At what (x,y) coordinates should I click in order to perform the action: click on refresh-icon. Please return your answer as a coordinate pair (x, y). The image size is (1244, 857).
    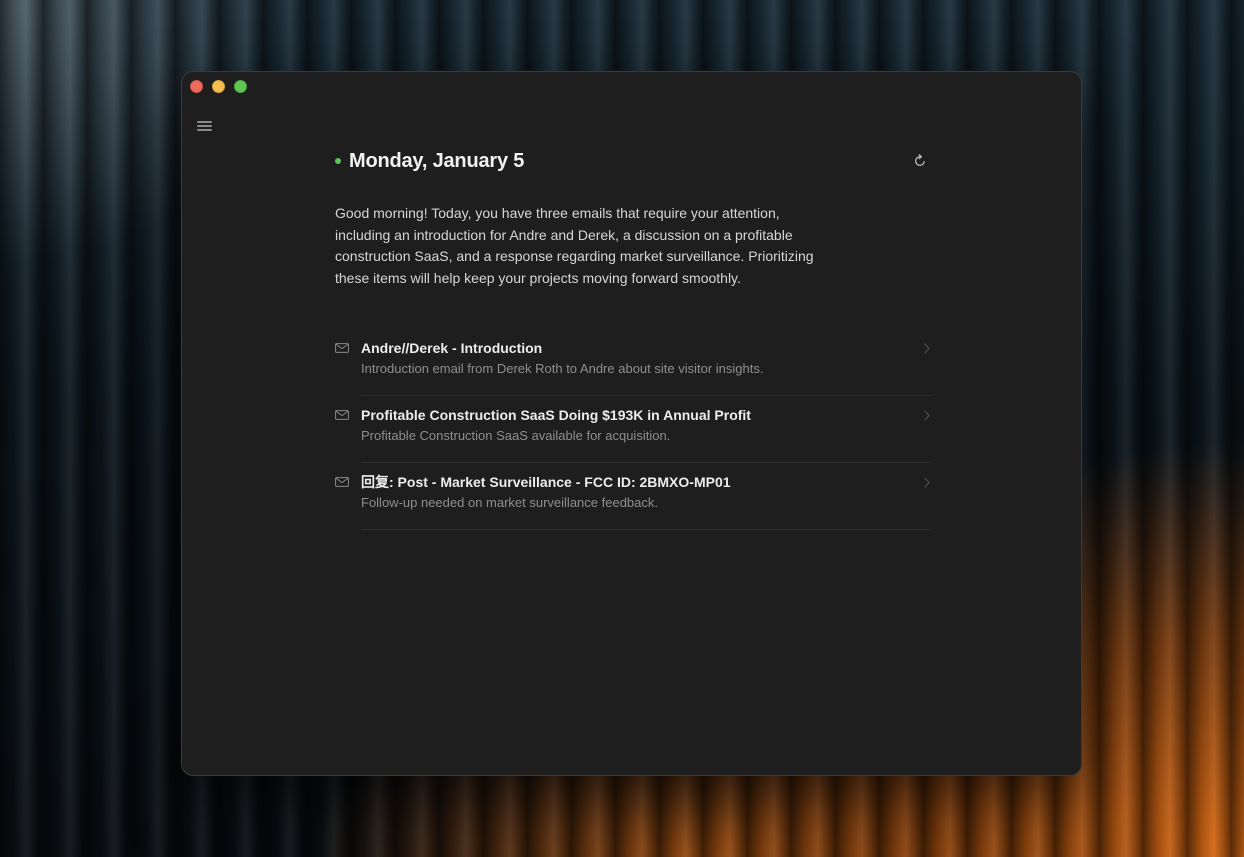
    Looking at the image, I should click on (920, 161).